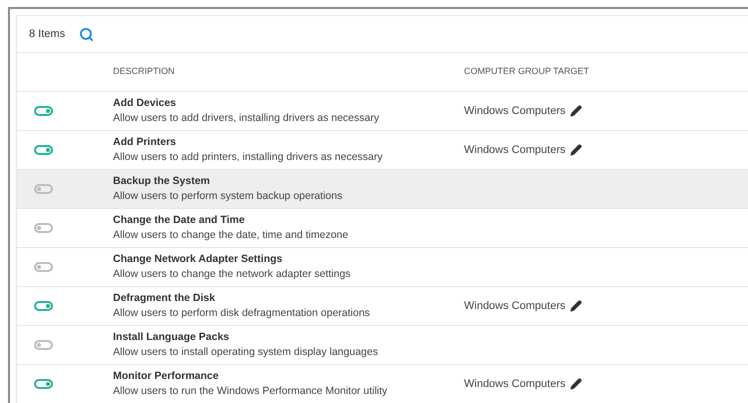  I want to click on table-row: Backup the System Allow users to perform system backup operations, so click(382, 189).